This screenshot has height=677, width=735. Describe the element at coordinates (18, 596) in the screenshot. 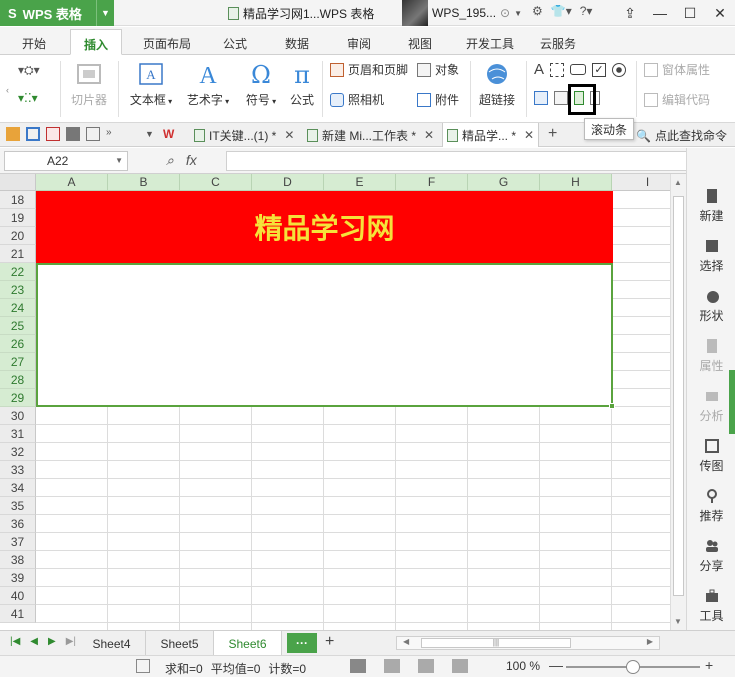

I see `row-header: 40` at that location.